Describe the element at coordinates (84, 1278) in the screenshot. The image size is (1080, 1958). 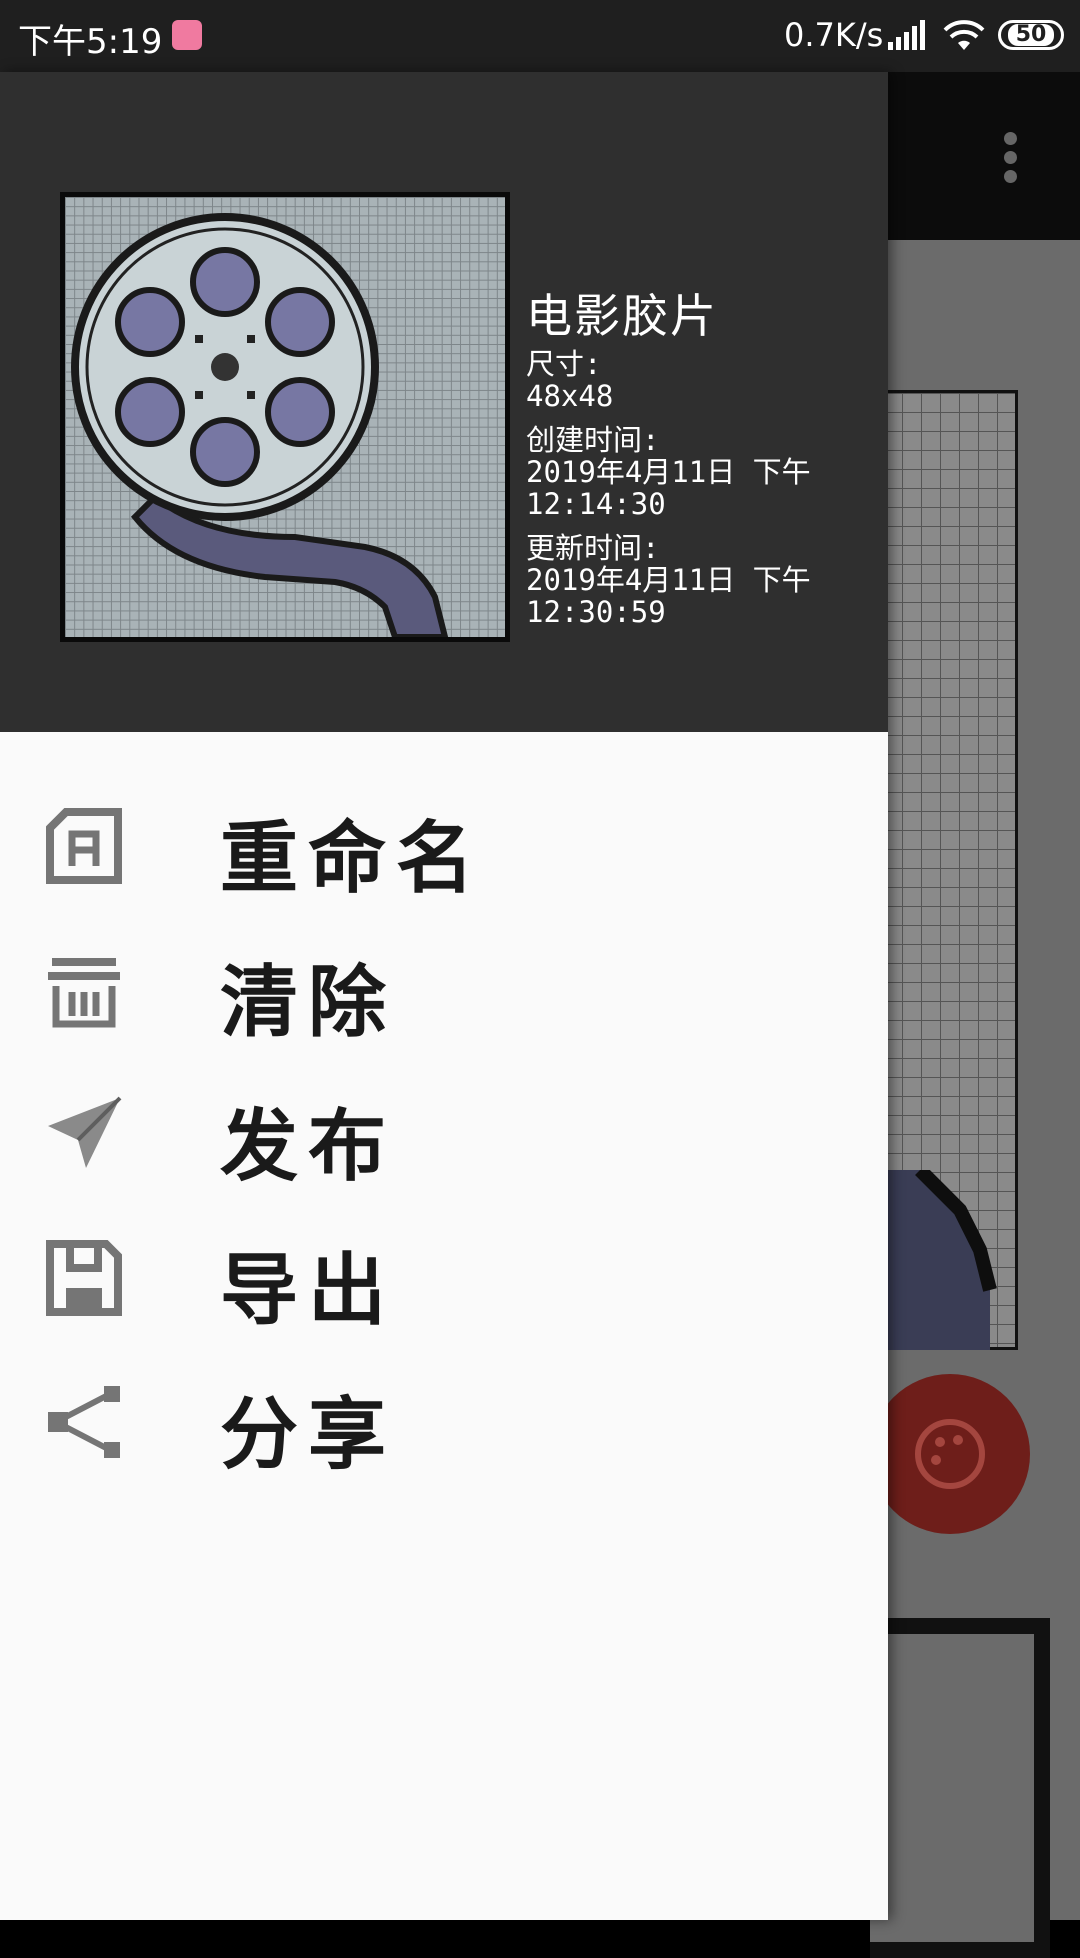
I see `save-icon` at that location.